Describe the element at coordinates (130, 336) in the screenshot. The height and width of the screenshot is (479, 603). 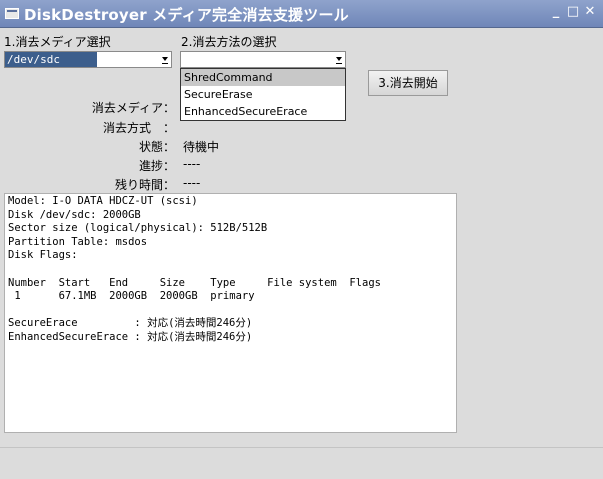
I see `console-line: EnhancedSecureErace : 対応(消去時間246分)` at that location.